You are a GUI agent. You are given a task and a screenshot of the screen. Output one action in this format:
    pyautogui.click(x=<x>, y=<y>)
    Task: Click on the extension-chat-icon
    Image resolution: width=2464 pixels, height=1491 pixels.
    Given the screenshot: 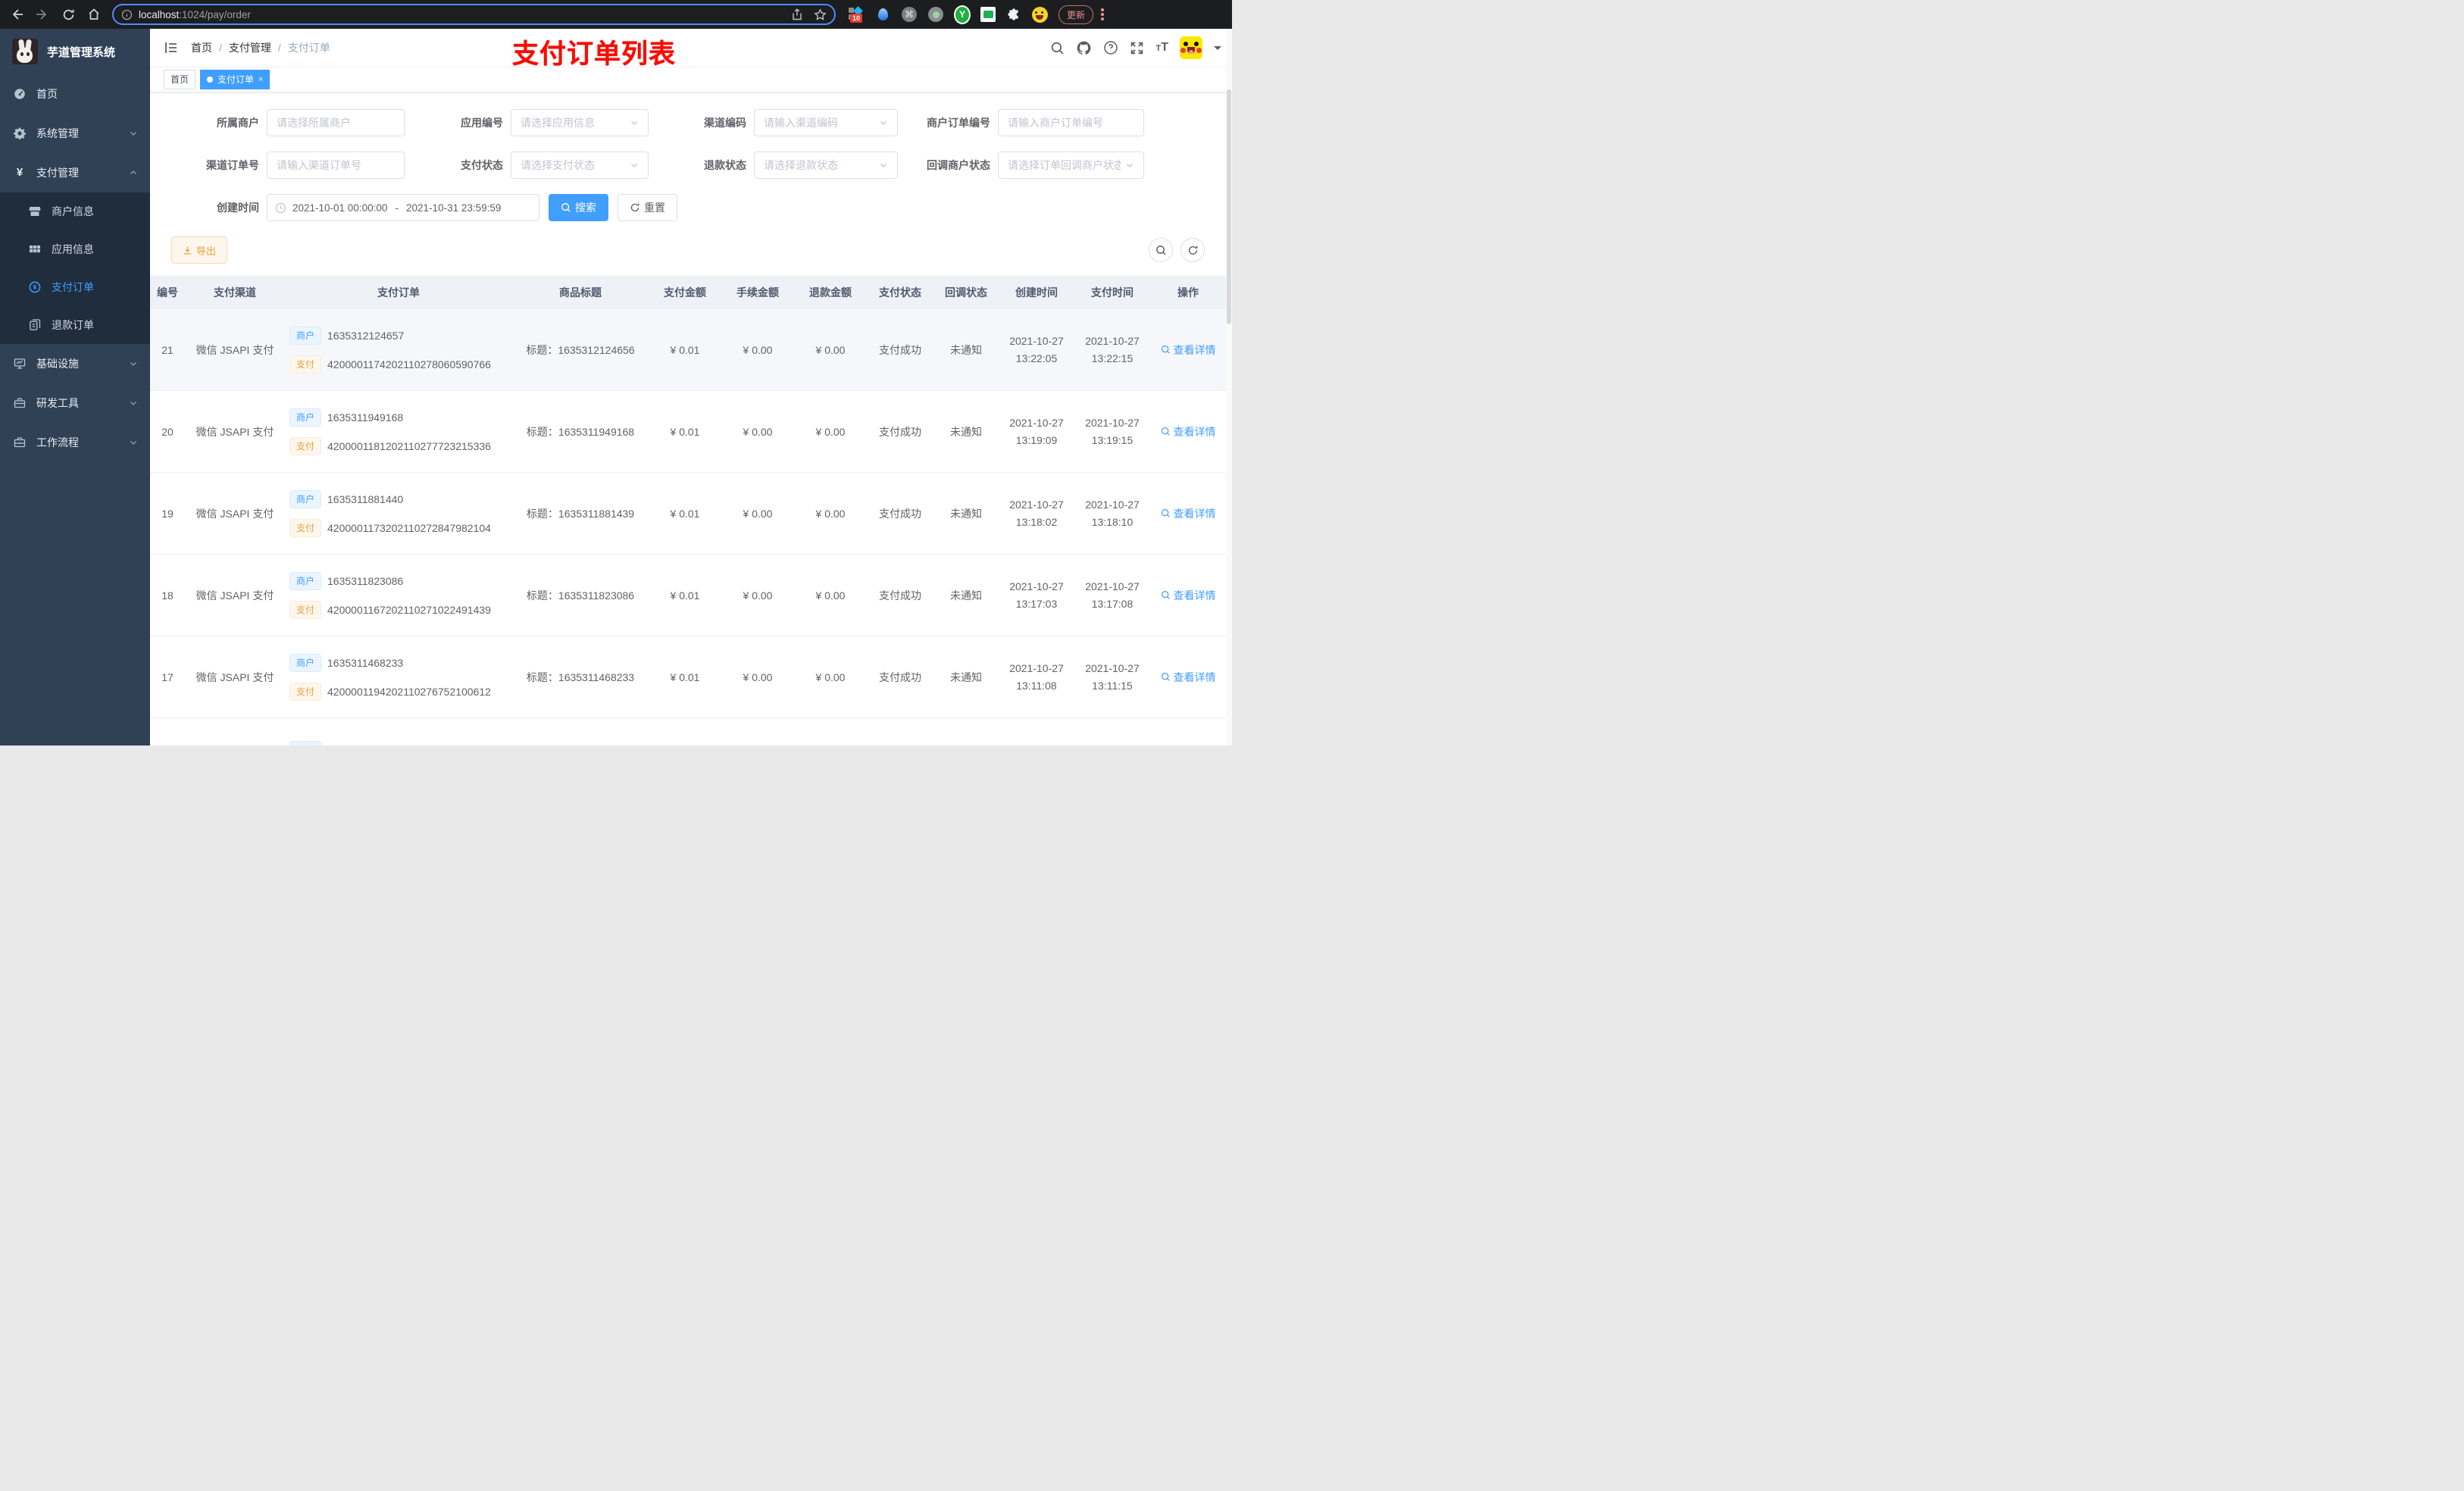 What is the action you would take?
    pyautogui.click(x=988, y=14)
    